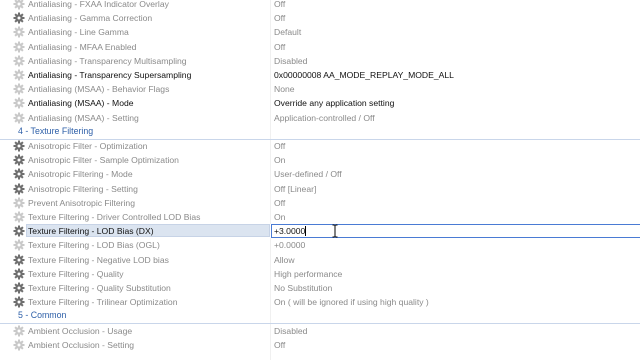  I want to click on setting-row: Ambient Occlusion - Usage Disabled, so click(320, 331).